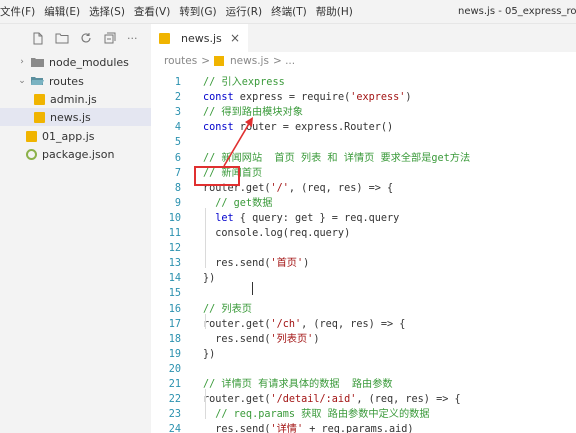 This screenshot has height=433, width=576. I want to click on menu-item: 查看(V), so click(151, 11).